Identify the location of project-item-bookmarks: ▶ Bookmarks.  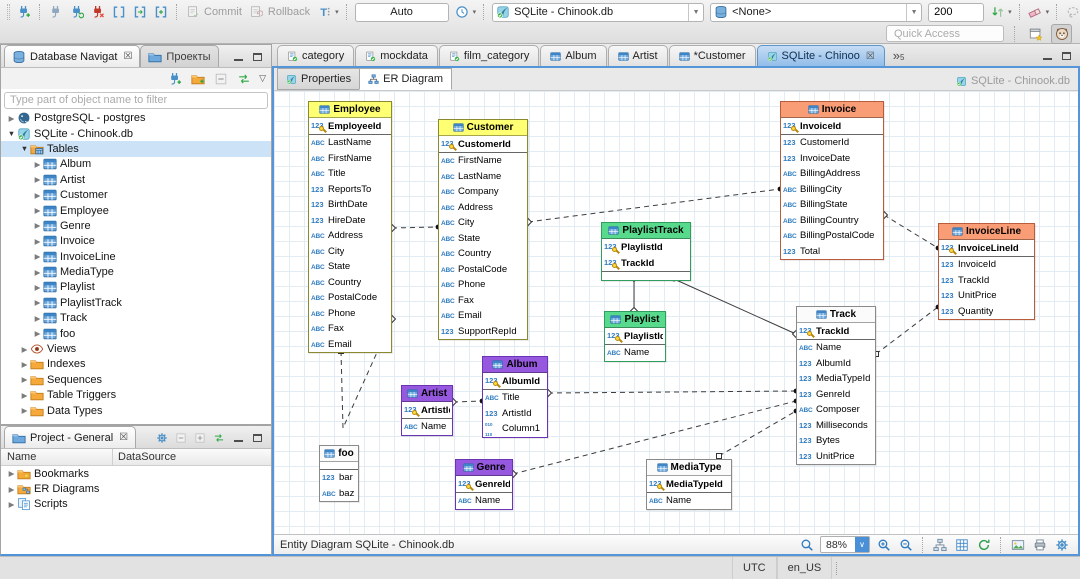
(136, 473).